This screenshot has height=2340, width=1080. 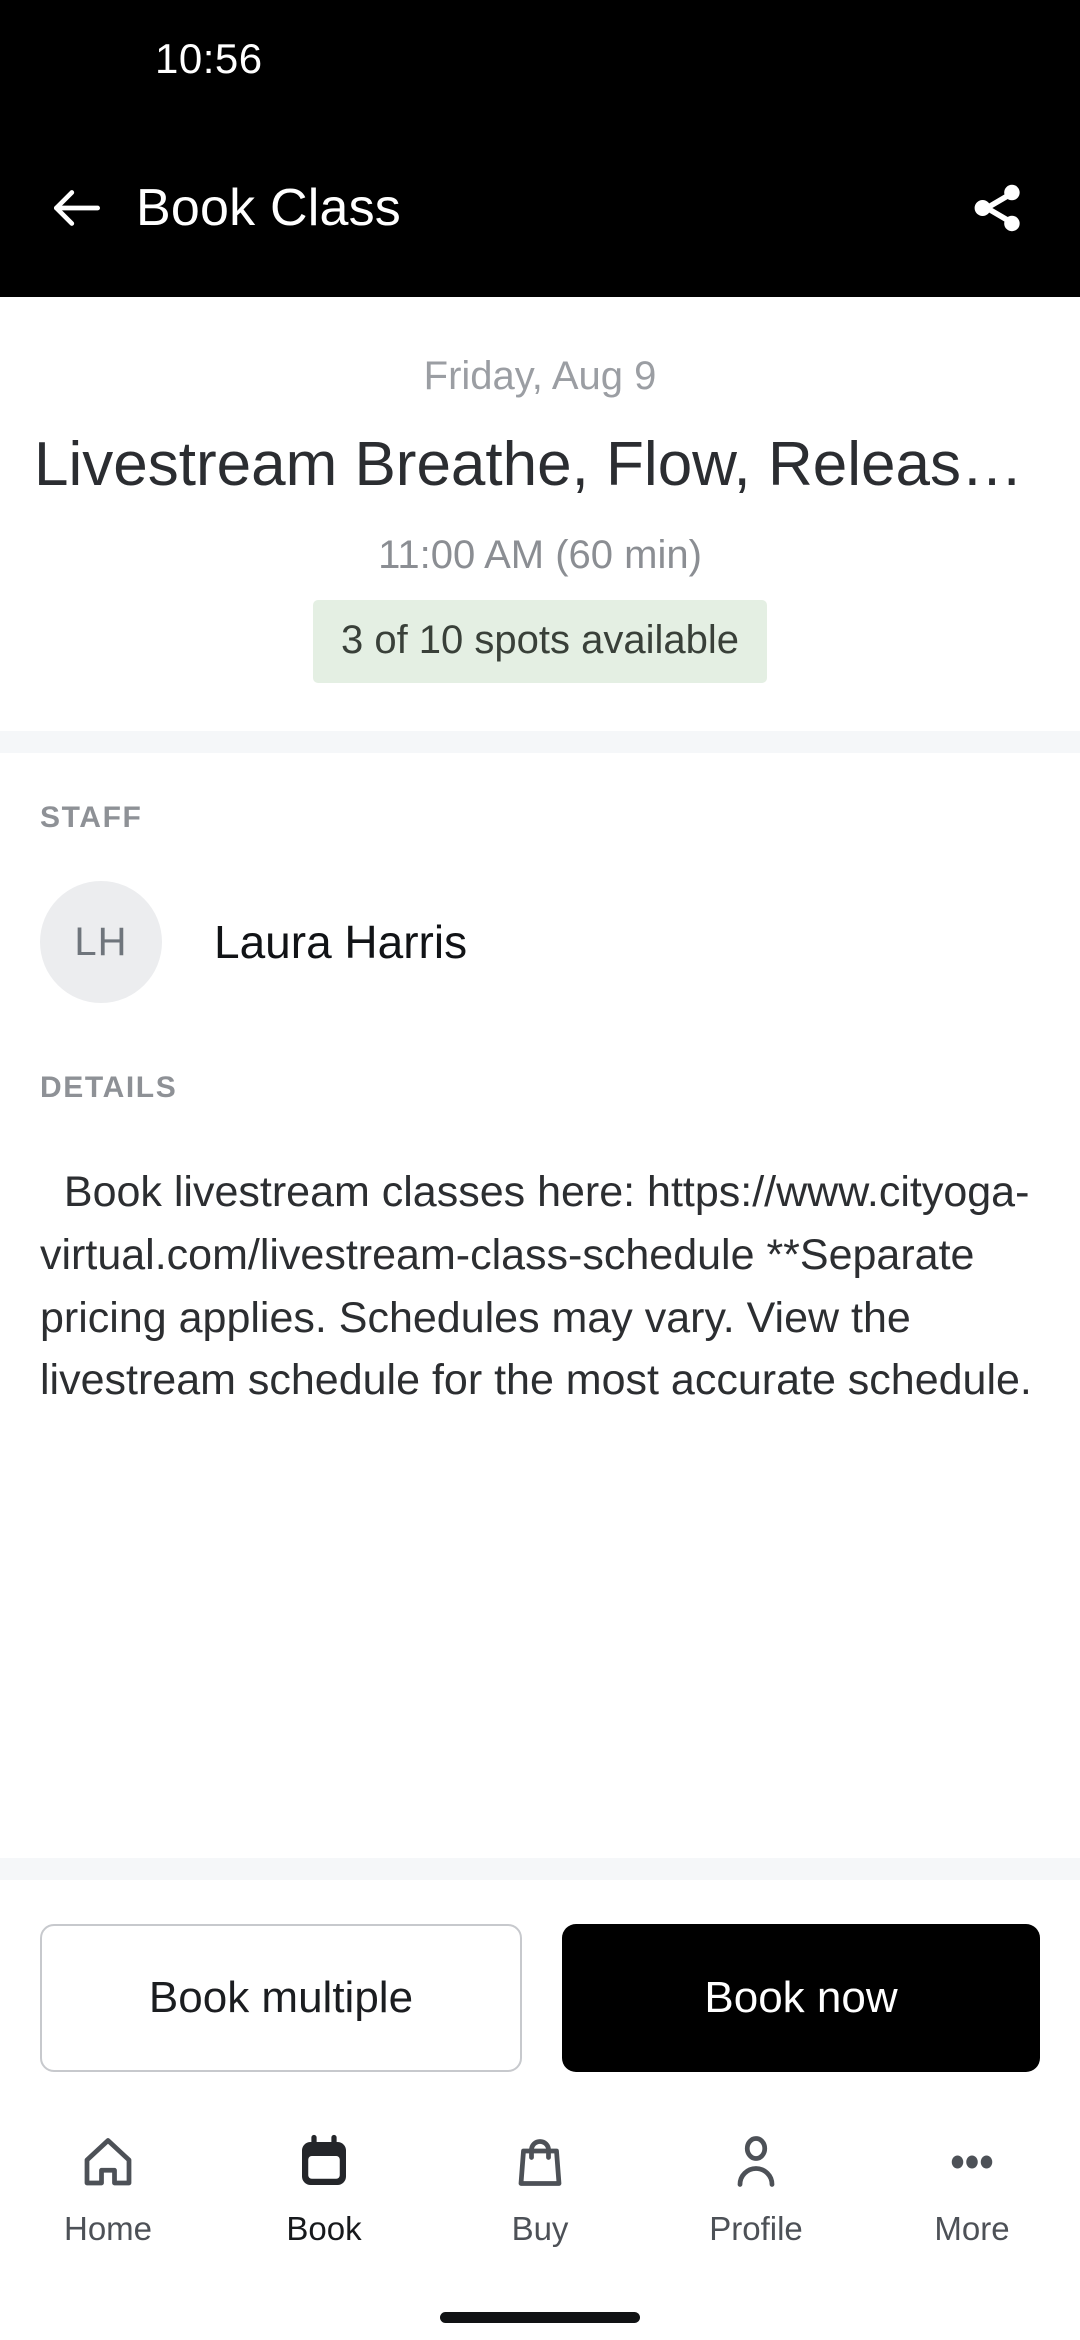 I want to click on calendar-icon, so click(x=324, y=2162).